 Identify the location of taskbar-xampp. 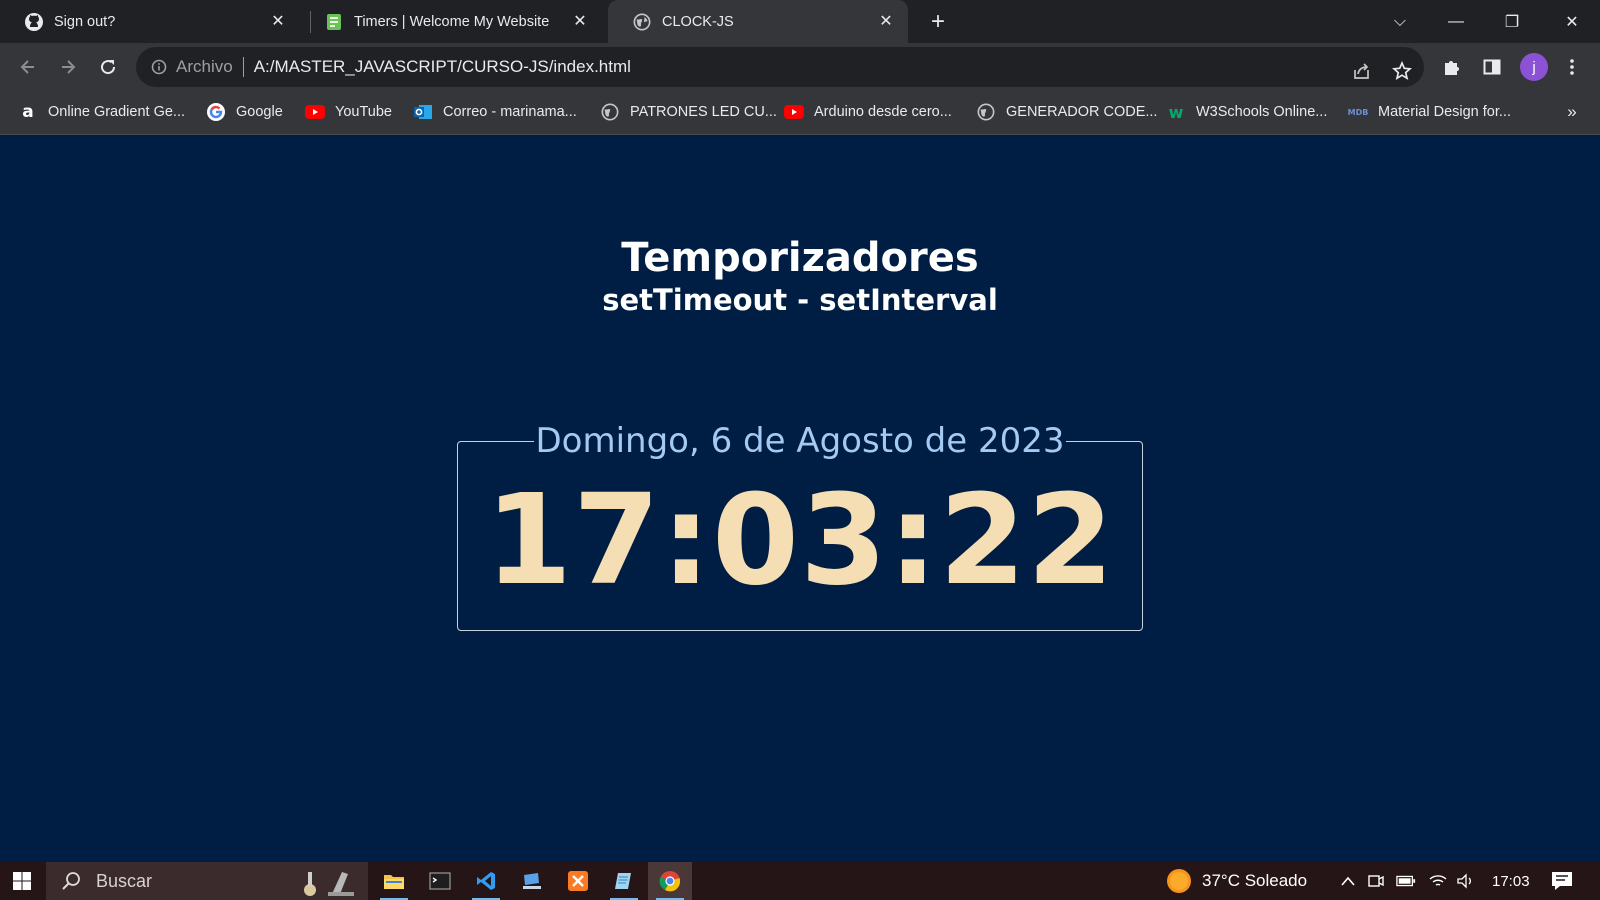
(578, 881).